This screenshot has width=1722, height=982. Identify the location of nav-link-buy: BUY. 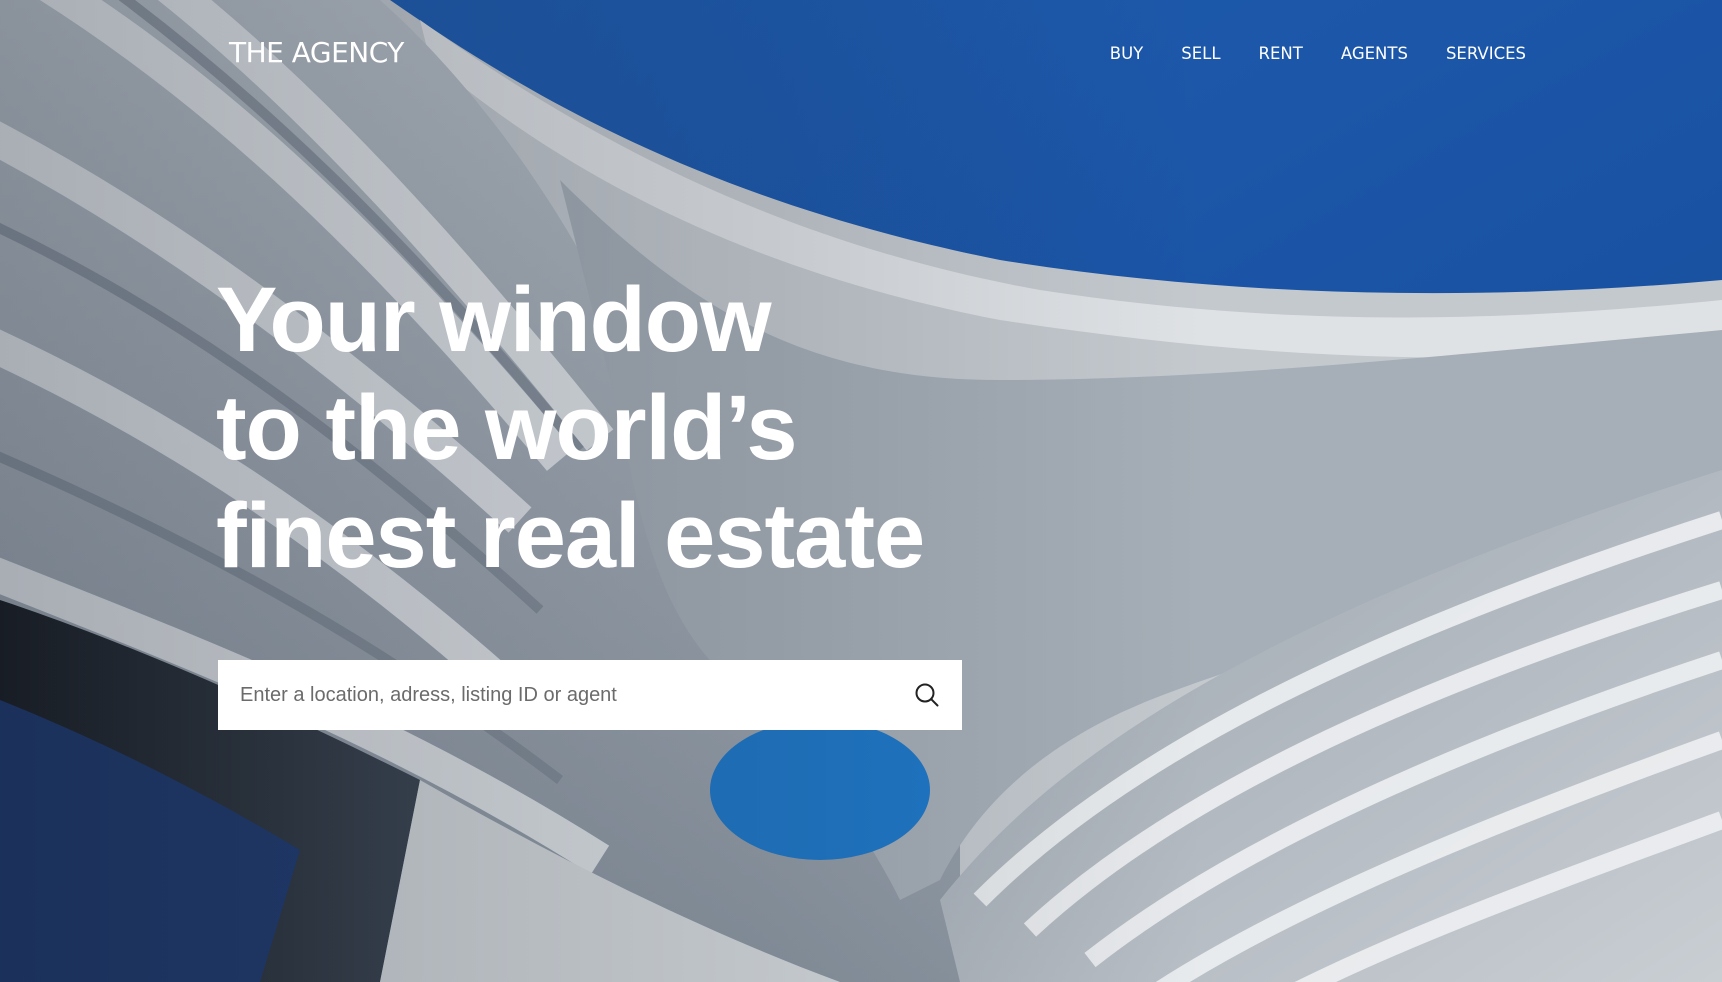
(1126, 53).